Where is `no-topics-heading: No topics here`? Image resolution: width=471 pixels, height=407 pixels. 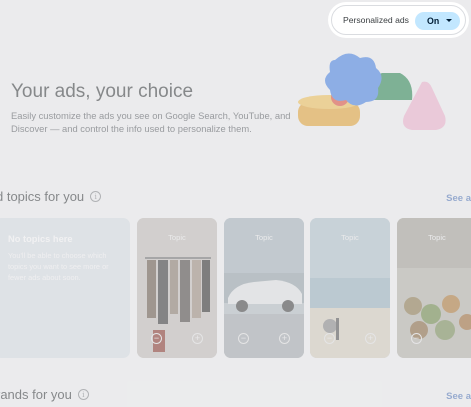
no-topics-heading: No topics here is located at coordinates (40, 239).